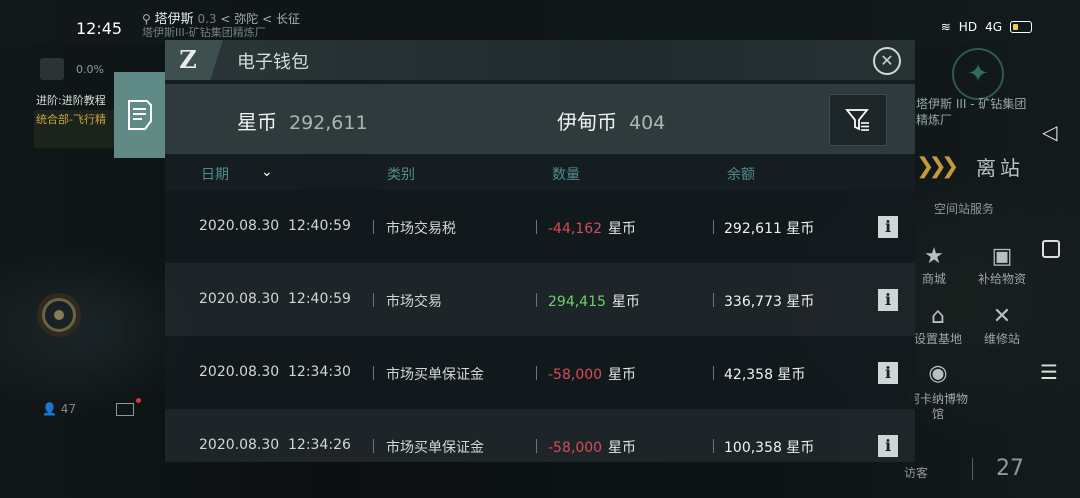 This screenshot has width=1080, height=498. I want to click on row-amount: -44,162 星币, so click(592, 228).